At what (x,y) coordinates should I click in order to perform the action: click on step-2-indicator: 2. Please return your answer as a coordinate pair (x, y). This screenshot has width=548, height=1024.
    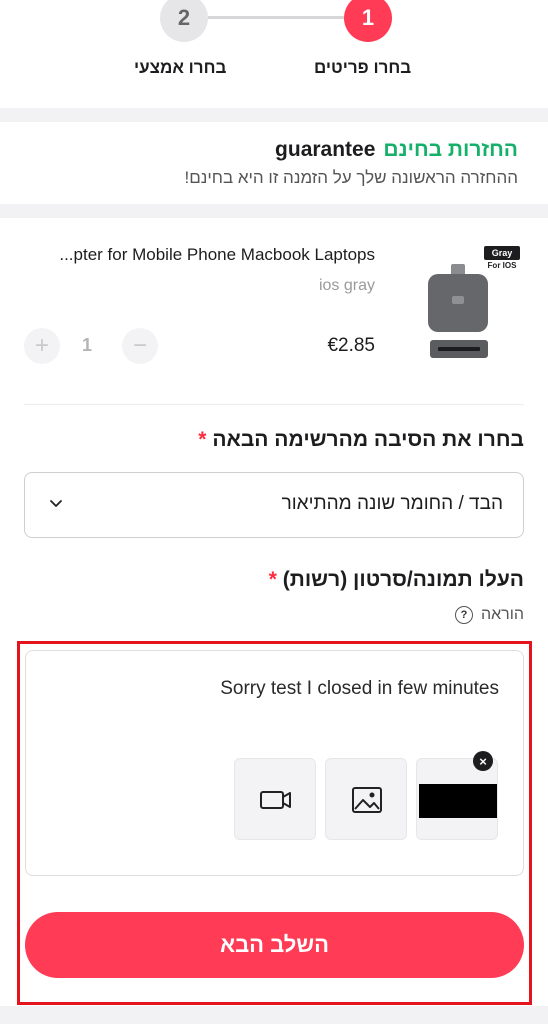
    Looking at the image, I should click on (184, 21).